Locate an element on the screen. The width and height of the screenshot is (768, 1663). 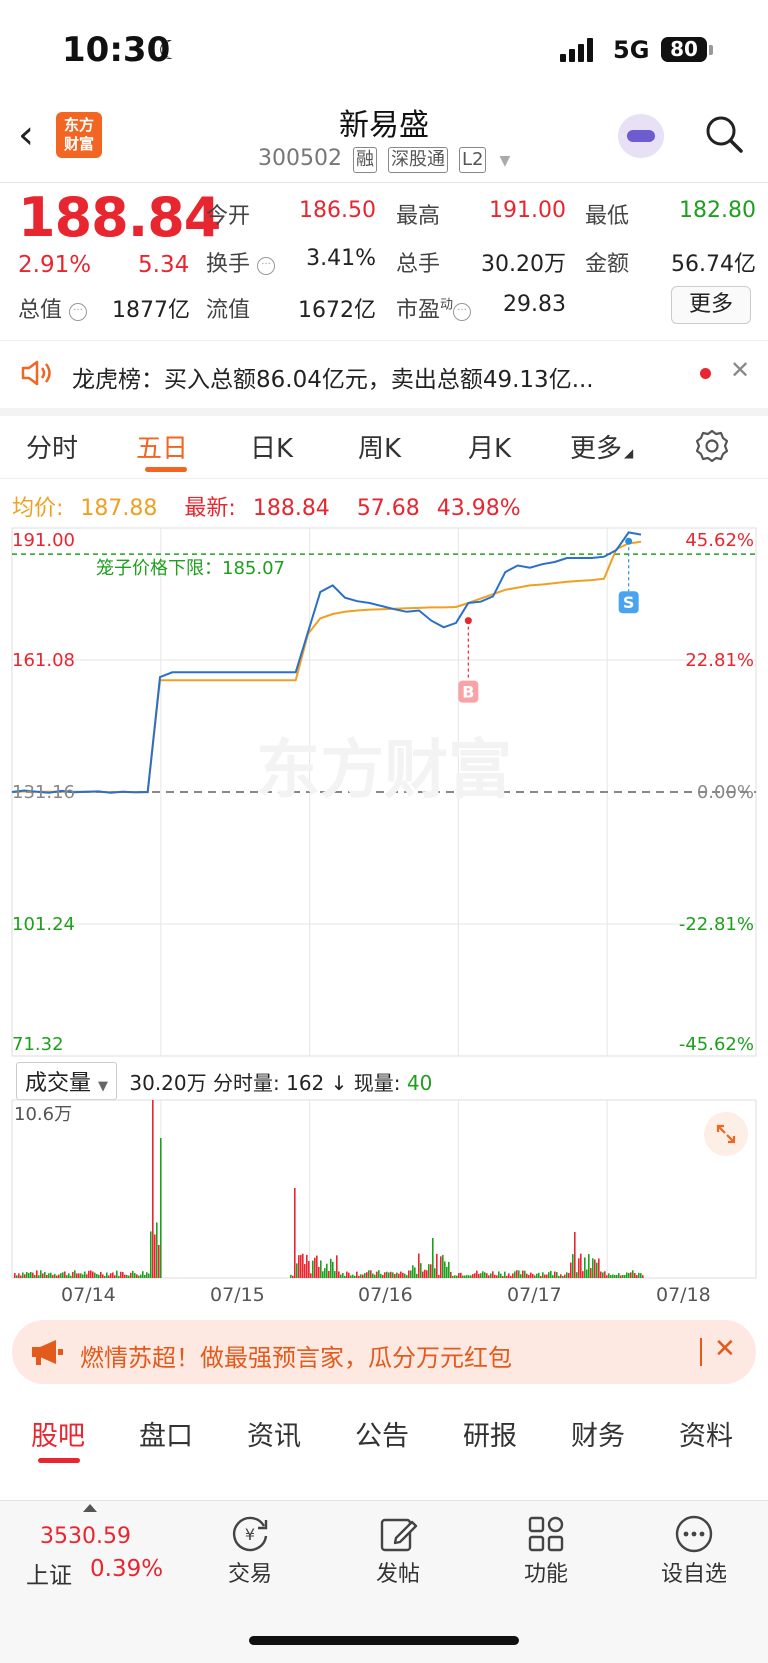
y-tick-right: -22.81% is located at coordinates (716, 924).